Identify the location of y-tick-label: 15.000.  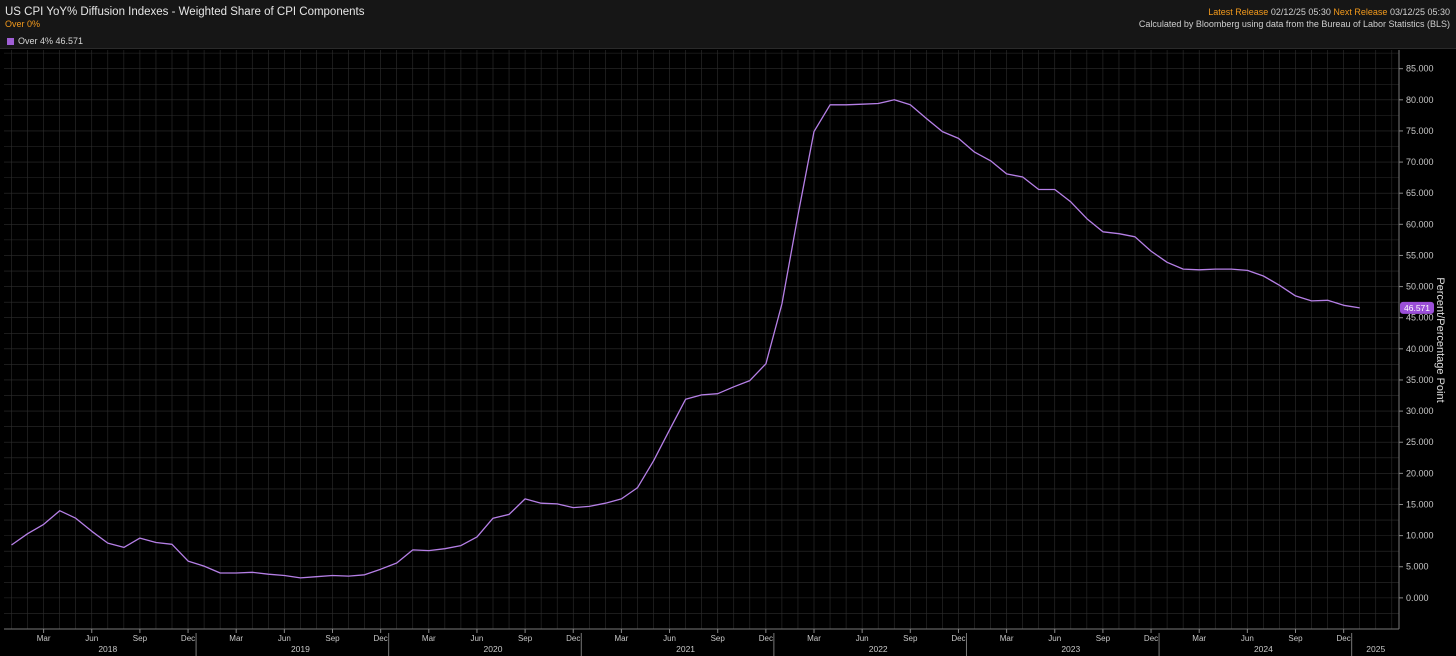
(1420, 504).